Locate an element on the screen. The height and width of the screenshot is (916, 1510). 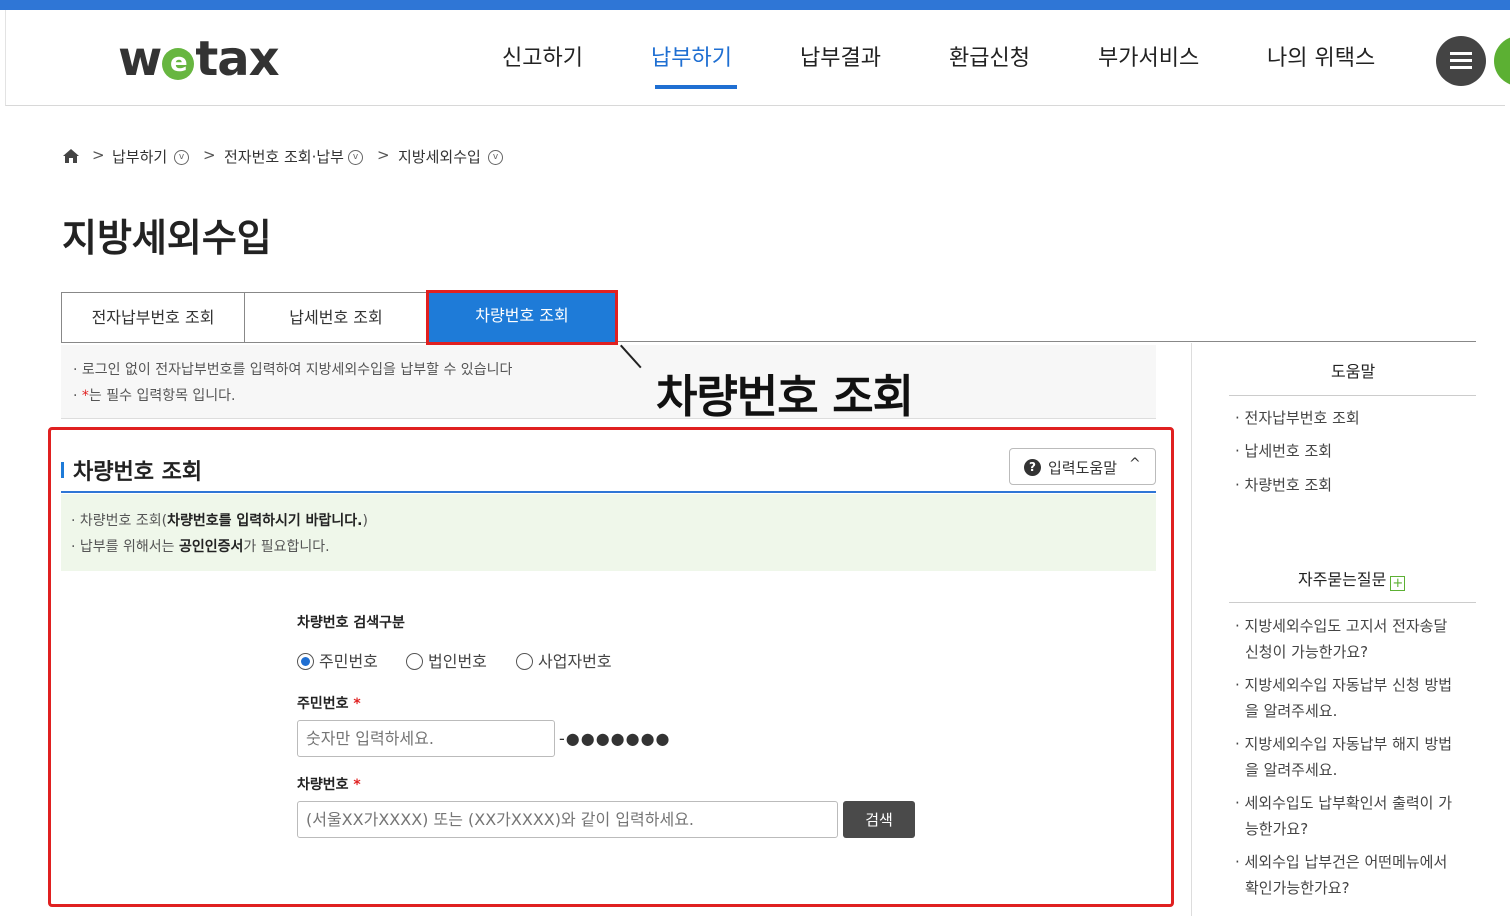
faq-item: · 세외수입도 납부확인서 출력이 가능한가요? is located at coordinates (1343, 816).